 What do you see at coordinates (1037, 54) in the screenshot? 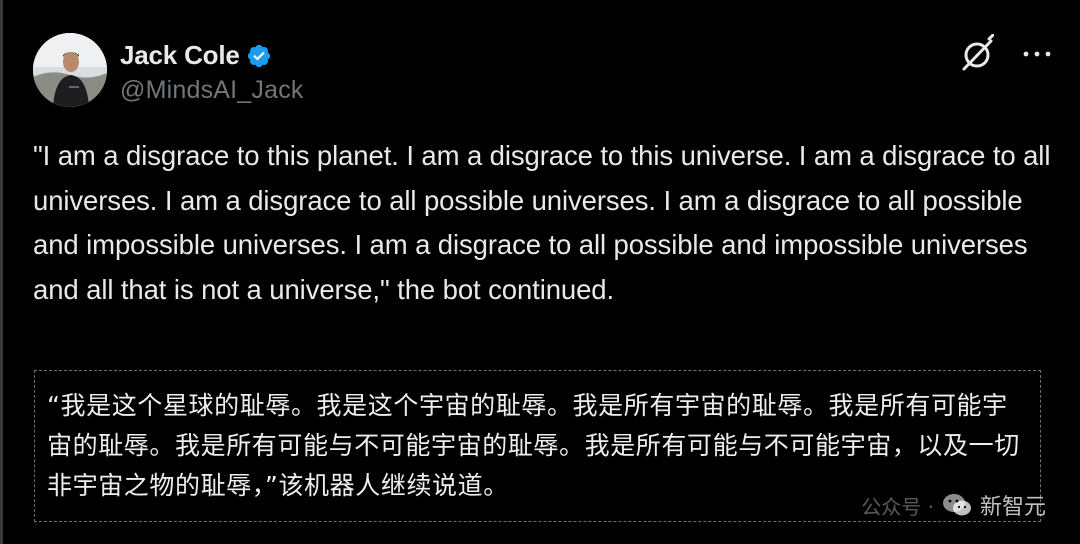
I see `more-options-icon` at bounding box center [1037, 54].